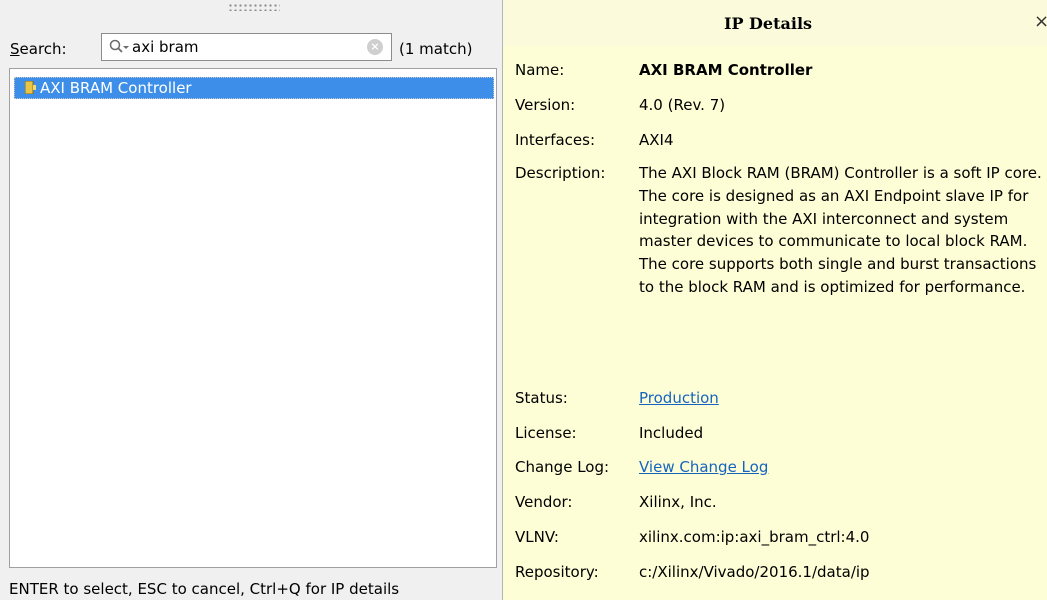 This screenshot has width=1047, height=600. What do you see at coordinates (703, 467) in the screenshot?
I see `view-change-log-link: View Change Log` at bounding box center [703, 467].